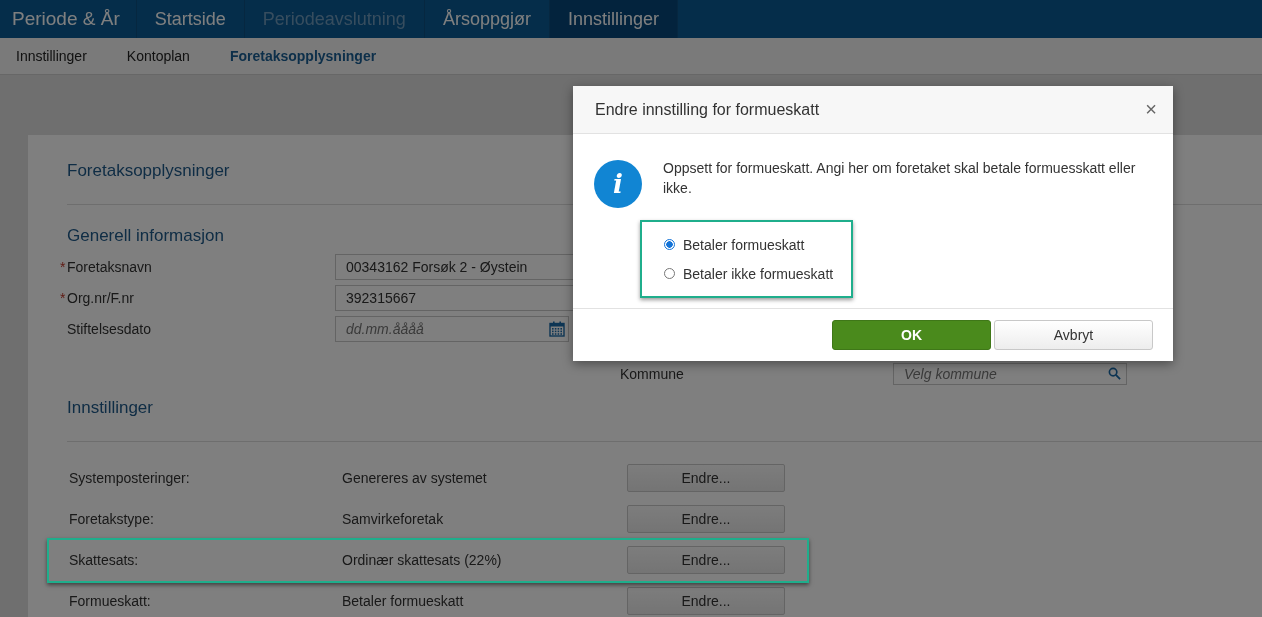  I want to click on dialog-title: Endre innstilling for formueskatt, so click(707, 109).